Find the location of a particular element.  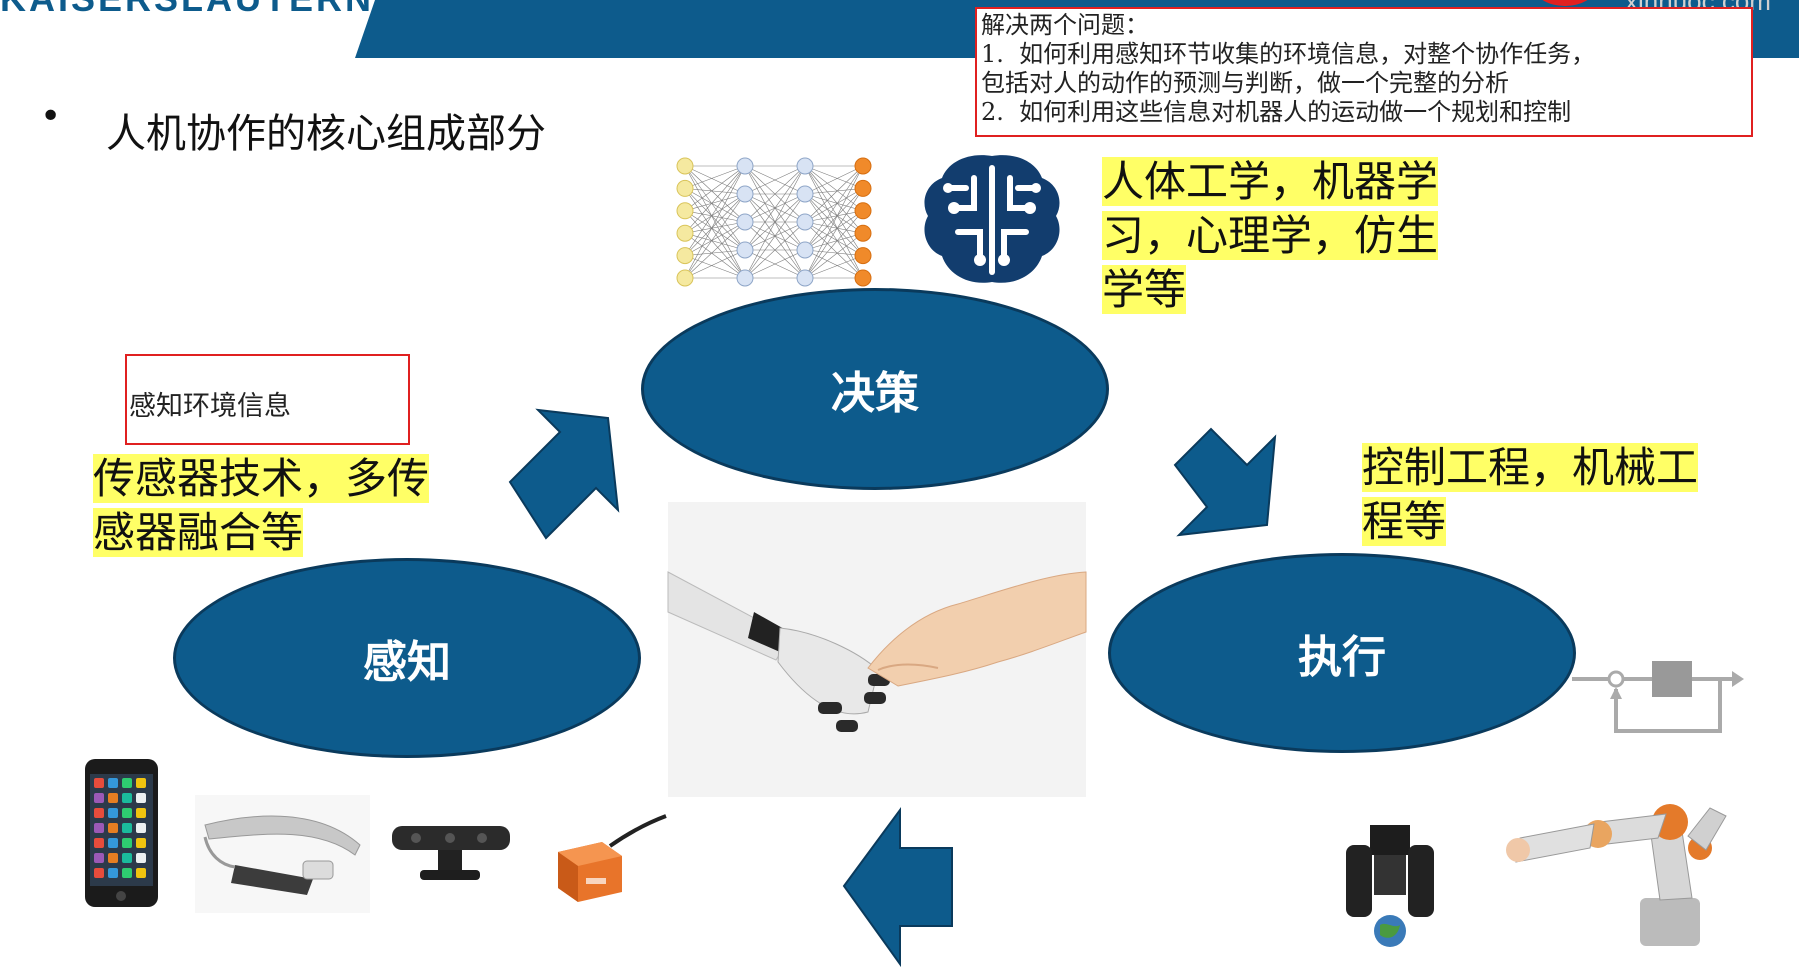

robot-gripper-image is located at coordinates (1390, 886).